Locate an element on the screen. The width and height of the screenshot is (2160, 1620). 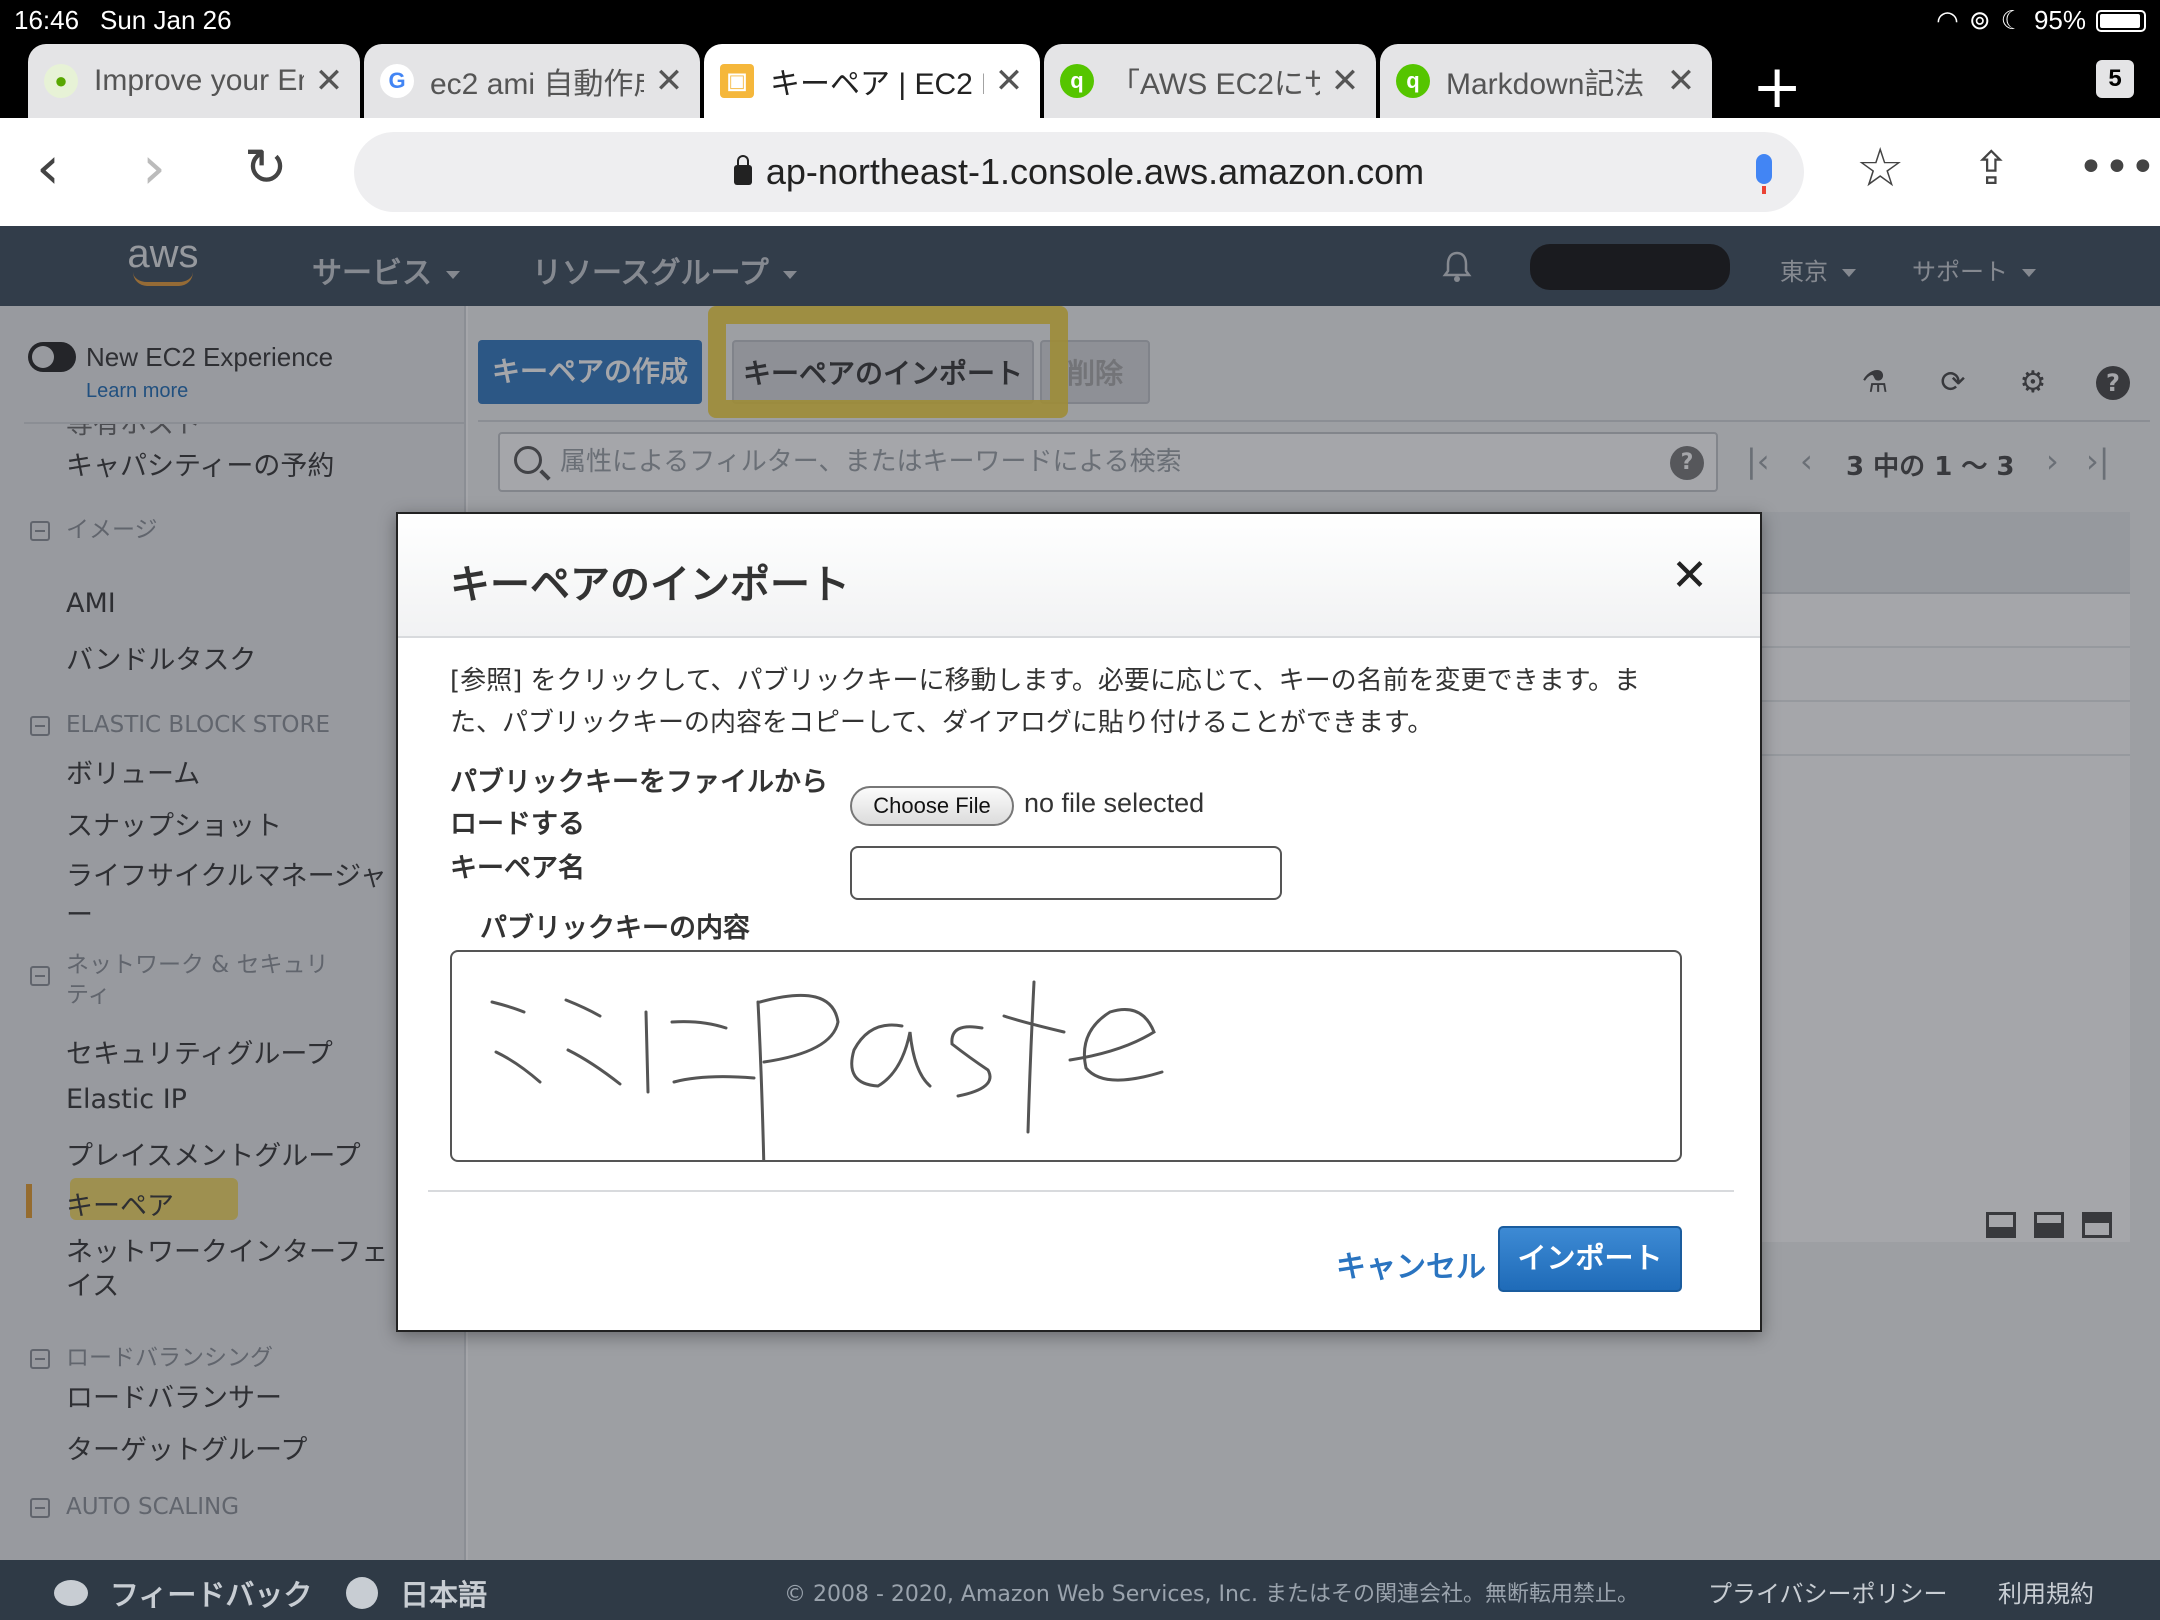
key-pair-name-label: キーペア名 is located at coordinates (517, 868).